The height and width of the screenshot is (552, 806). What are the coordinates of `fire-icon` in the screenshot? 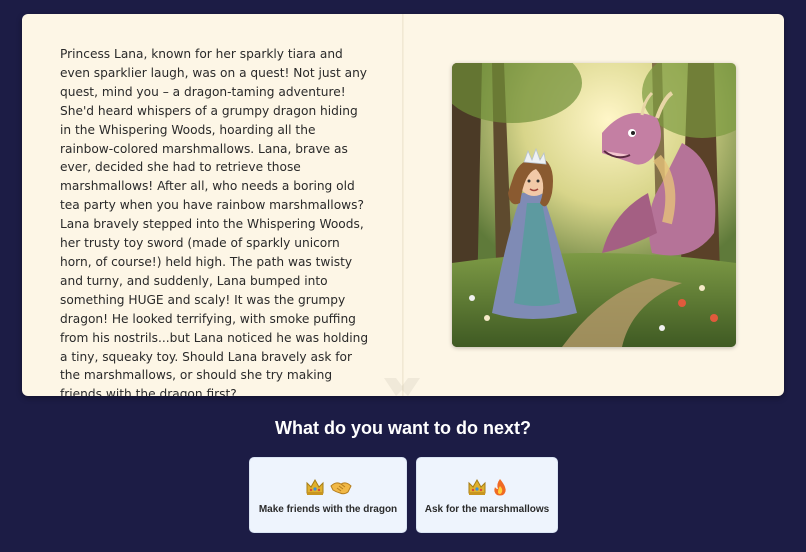 It's located at (499, 486).